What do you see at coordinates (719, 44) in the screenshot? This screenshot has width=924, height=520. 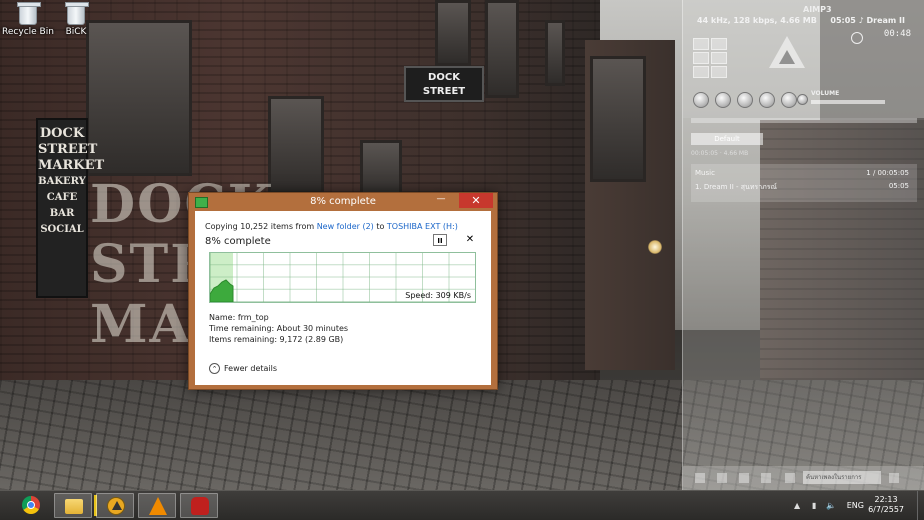 I see `aimp-mode-button` at bounding box center [719, 44].